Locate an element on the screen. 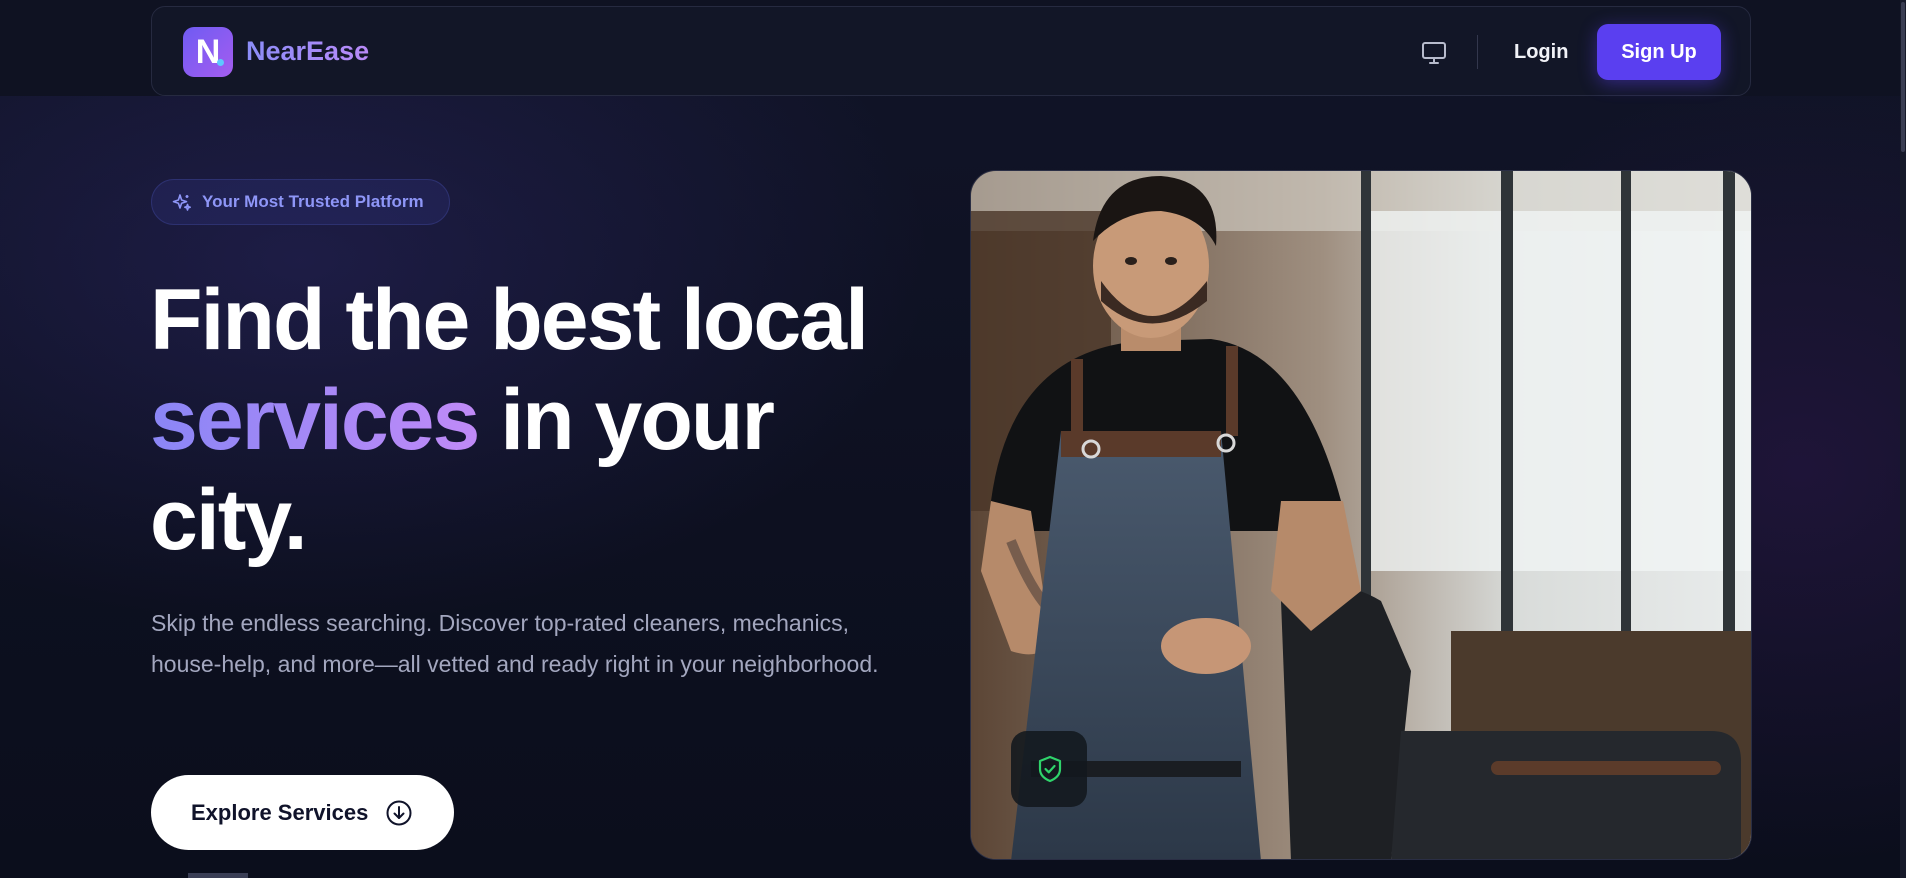 This screenshot has height=878, width=1906. verified-badge is located at coordinates (1049, 769).